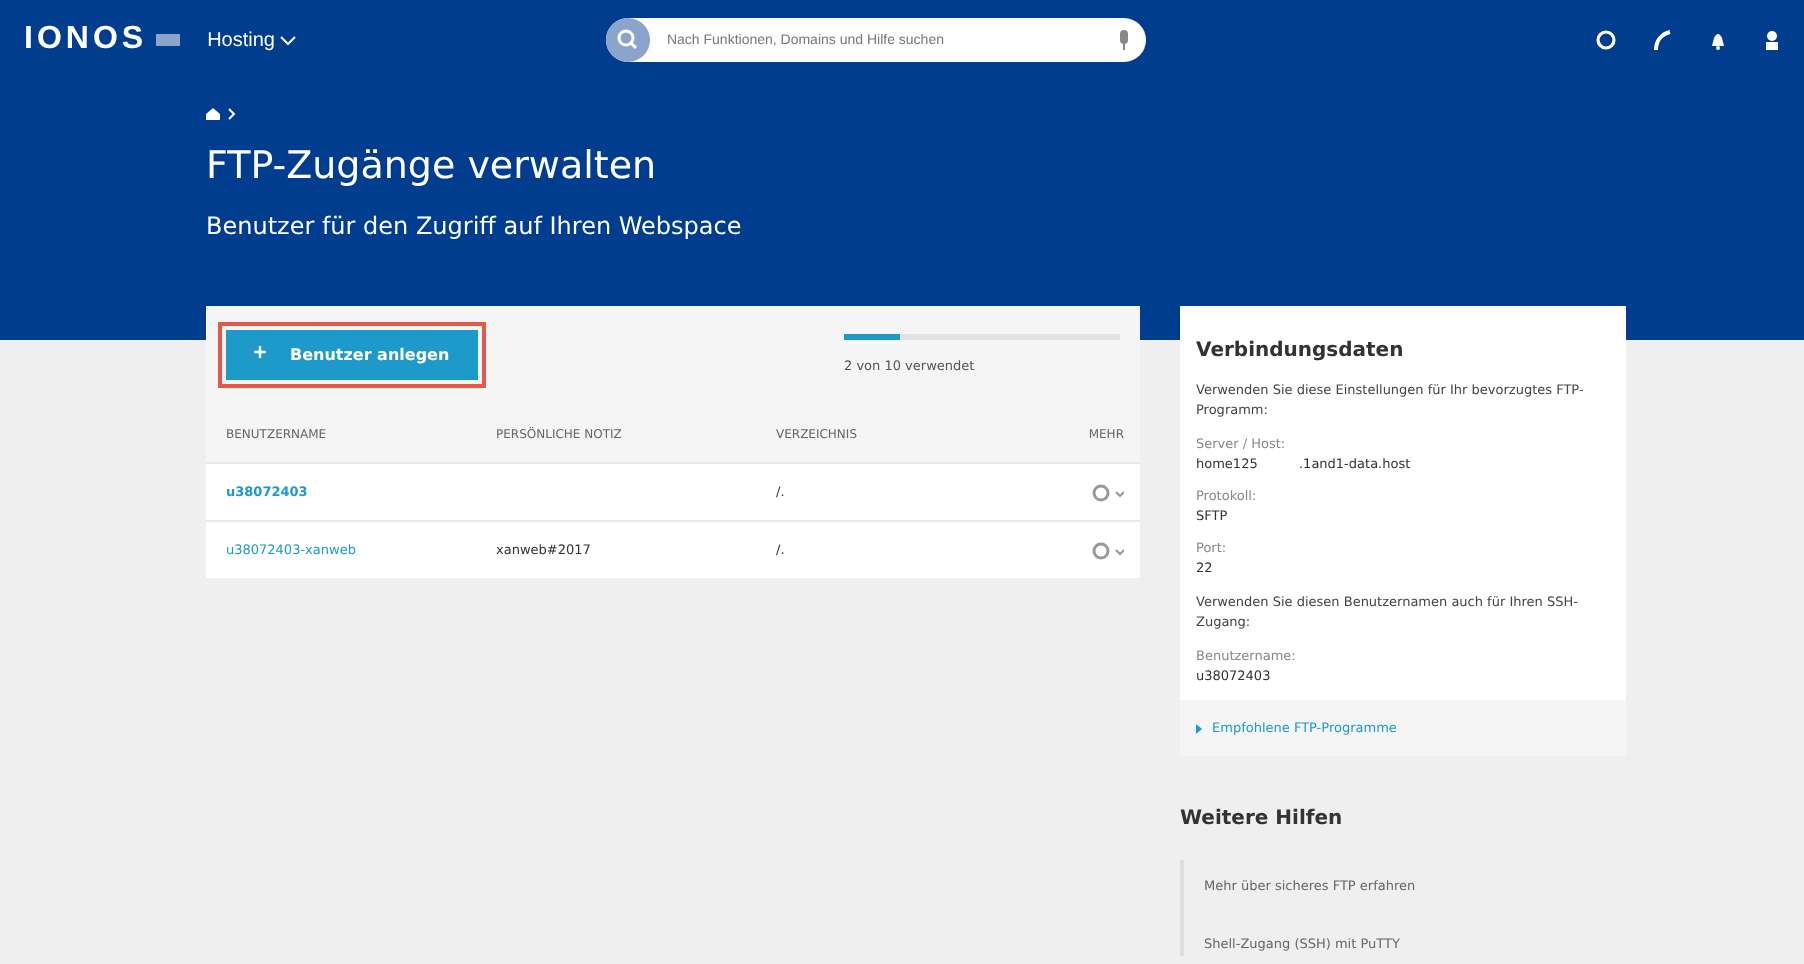 Image resolution: width=1804 pixels, height=964 pixels. What do you see at coordinates (1718, 40) in the screenshot?
I see `bell-icon` at bounding box center [1718, 40].